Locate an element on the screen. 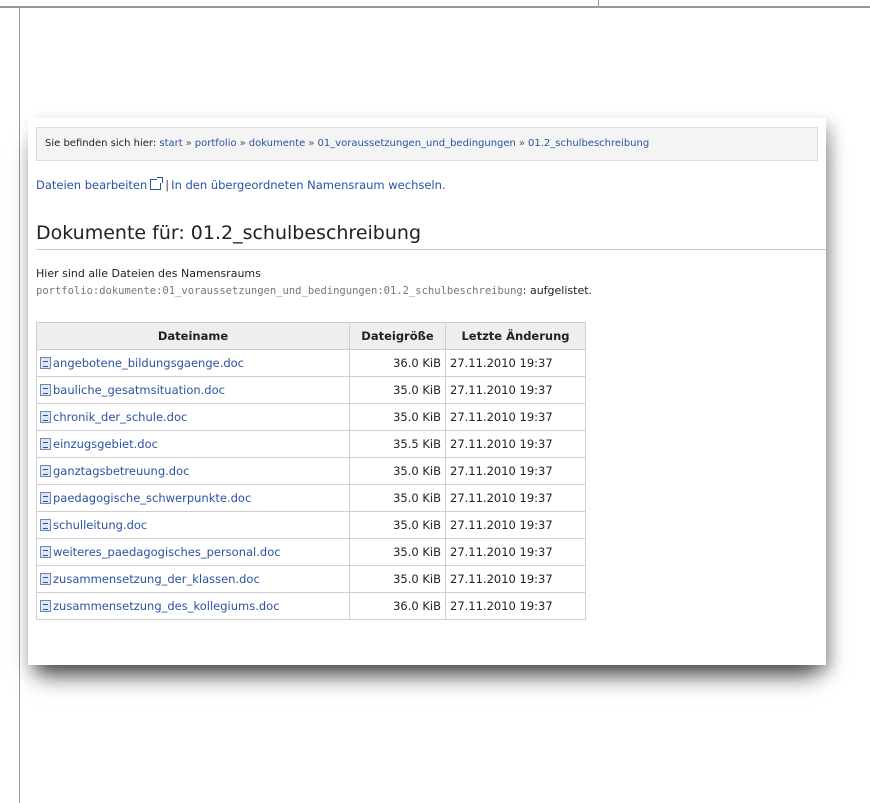 The height and width of the screenshot is (803, 870). file-link: einzugsgebiet.doc is located at coordinates (105, 444).